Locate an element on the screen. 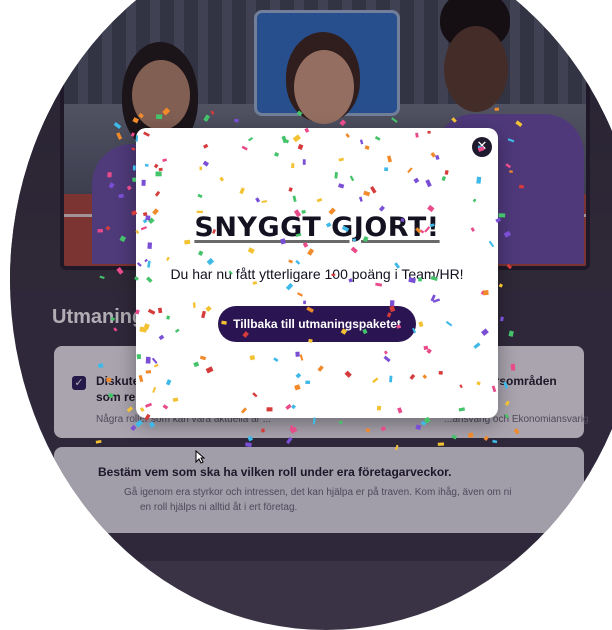 This screenshot has width=612, height=630. mouse-pointer-icon is located at coordinates (200, 457).